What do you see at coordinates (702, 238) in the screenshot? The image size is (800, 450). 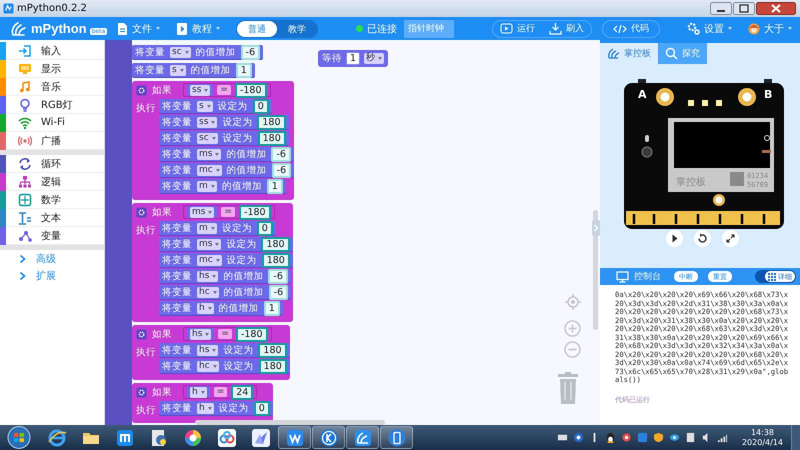 I see `reset-button` at bounding box center [702, 238].